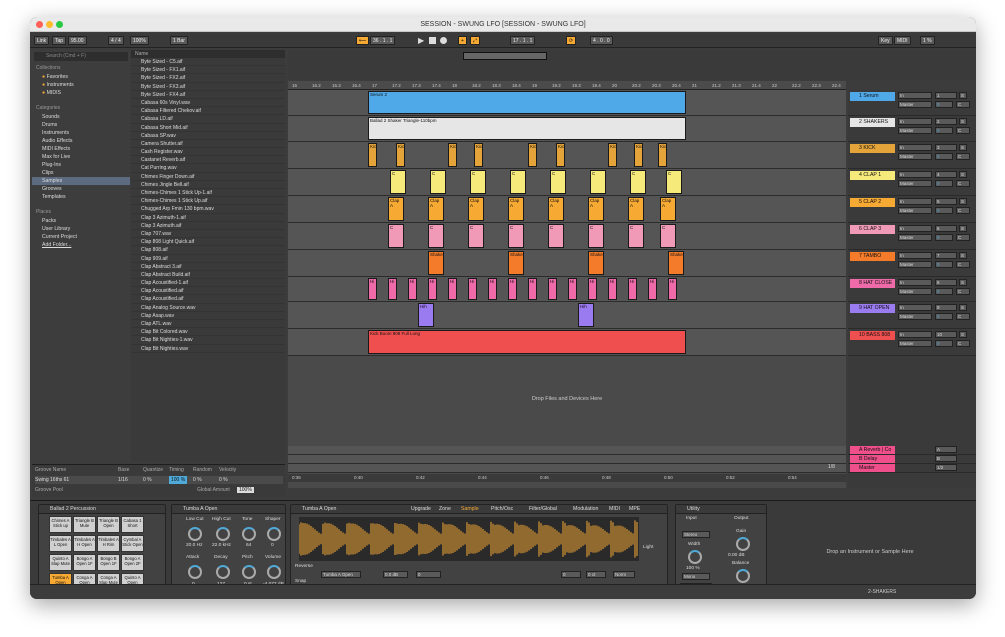 The width and height of the screenshot is (1005, 637). I want to click on file-item: Clap Analog Source.wav, so click(208, 308).